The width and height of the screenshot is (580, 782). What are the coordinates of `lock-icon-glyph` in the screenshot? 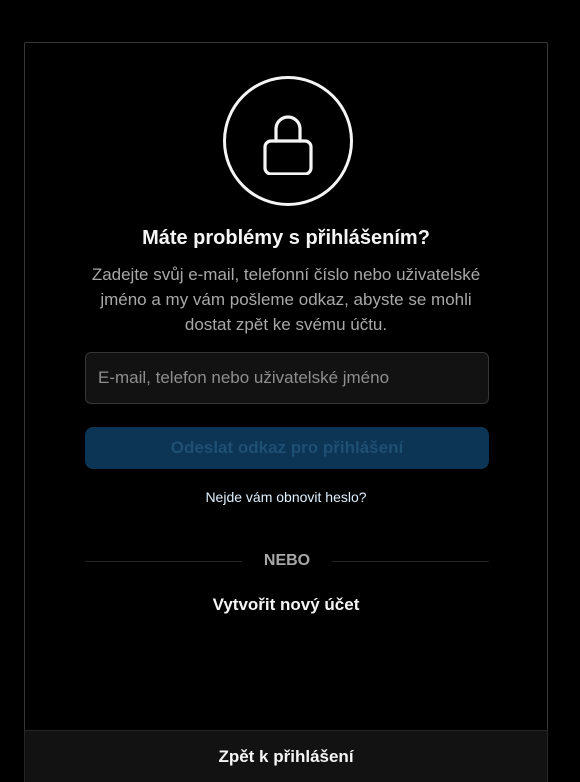 It's located at (288, 145).